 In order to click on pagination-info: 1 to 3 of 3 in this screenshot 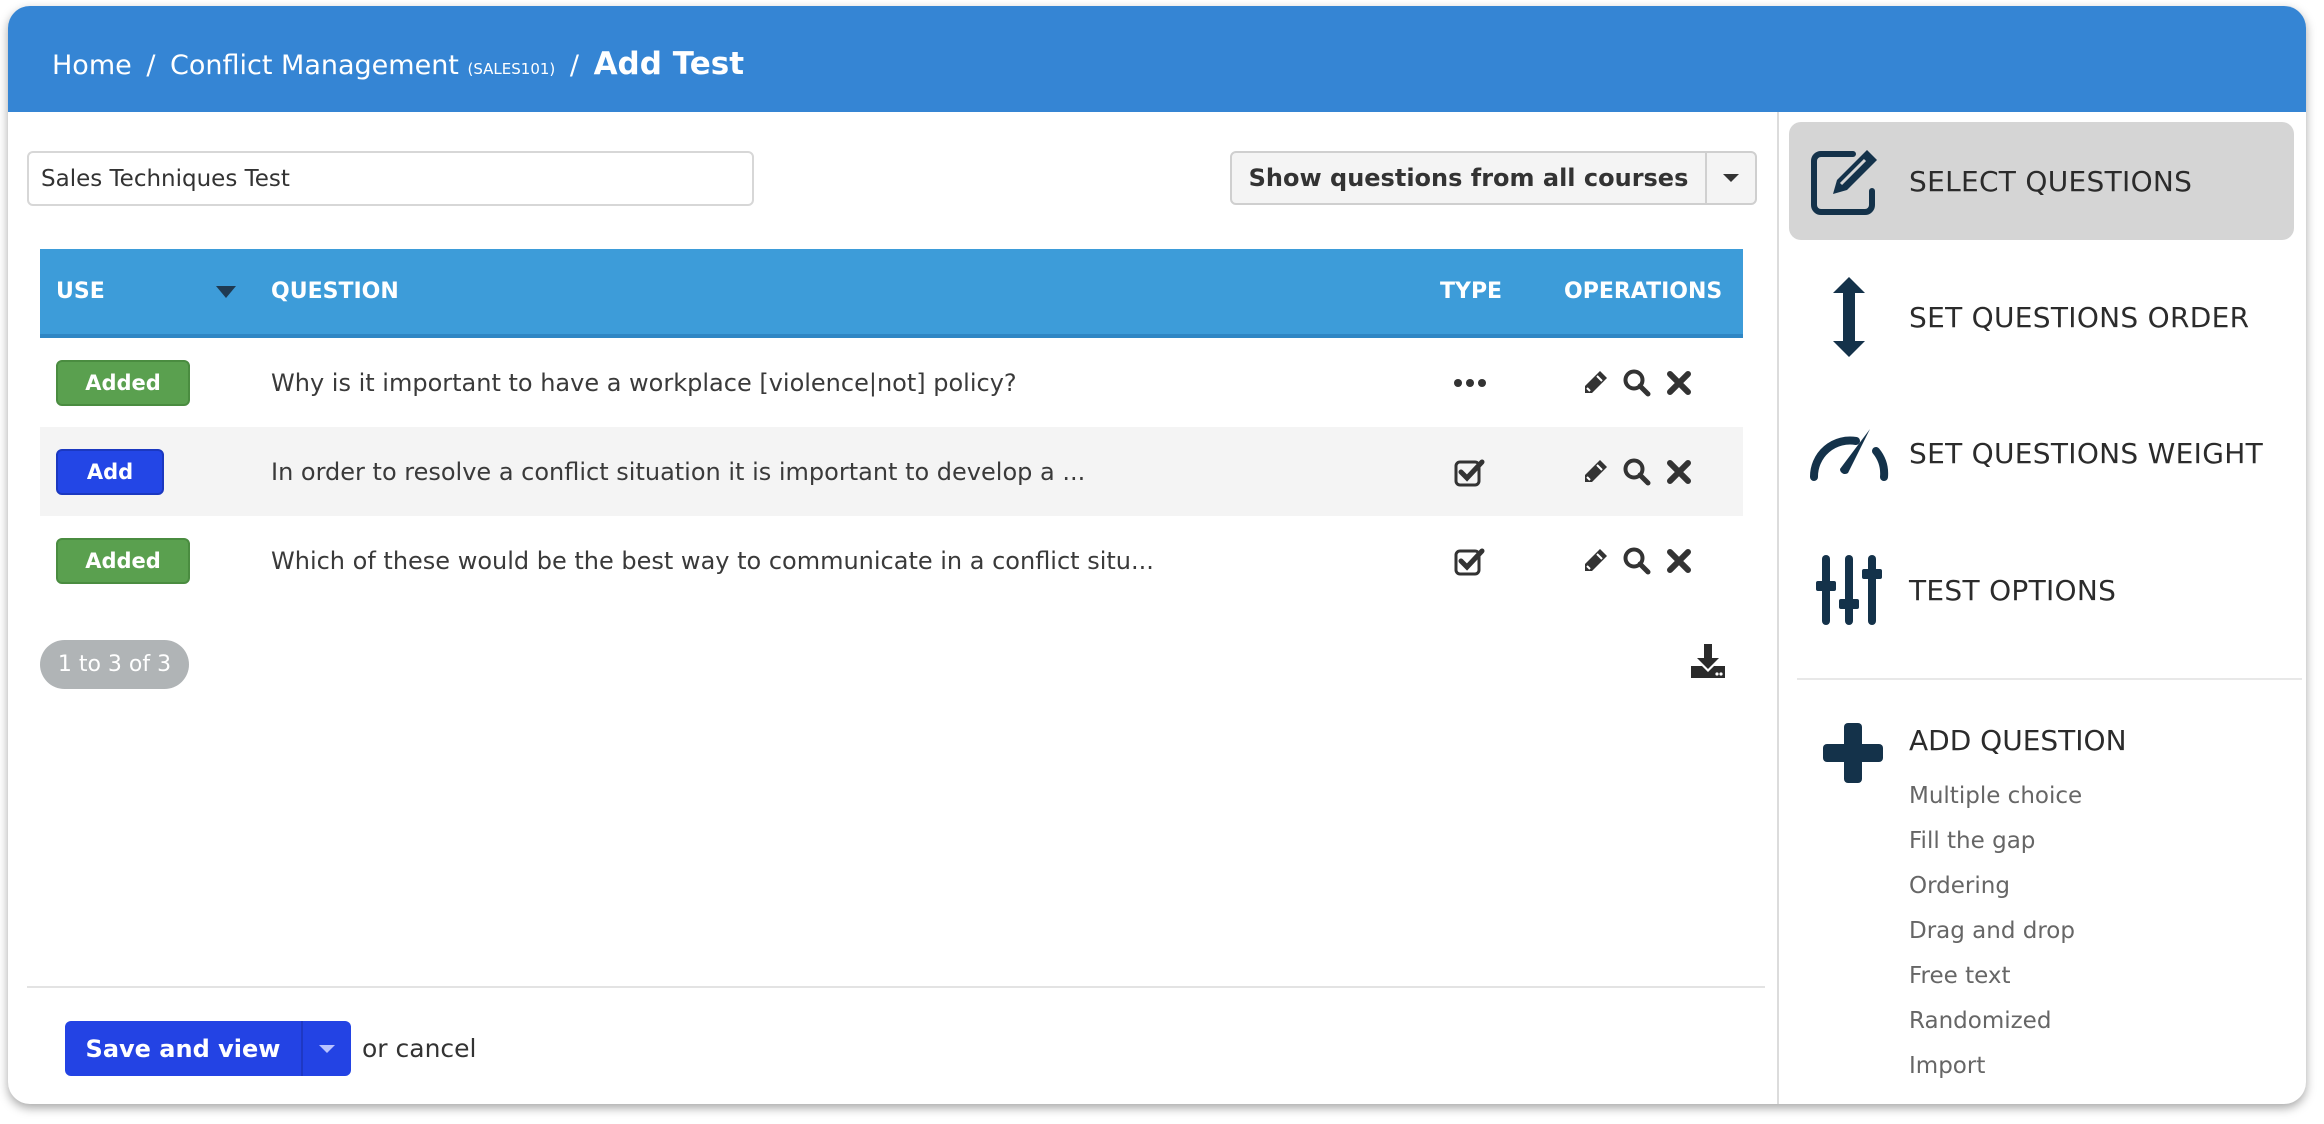, I will do `click(114, 664)`.